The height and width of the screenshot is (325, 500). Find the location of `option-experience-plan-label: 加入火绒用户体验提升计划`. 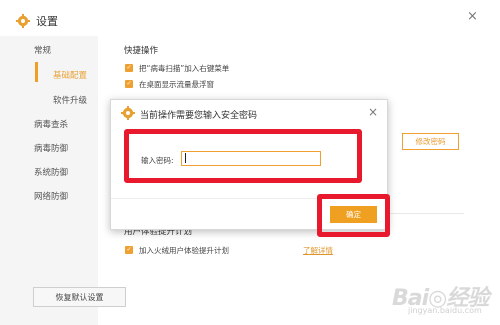

option-experience-plan-label: 加入火绒用户体验提升计划 is located at coordinates (184, 250).